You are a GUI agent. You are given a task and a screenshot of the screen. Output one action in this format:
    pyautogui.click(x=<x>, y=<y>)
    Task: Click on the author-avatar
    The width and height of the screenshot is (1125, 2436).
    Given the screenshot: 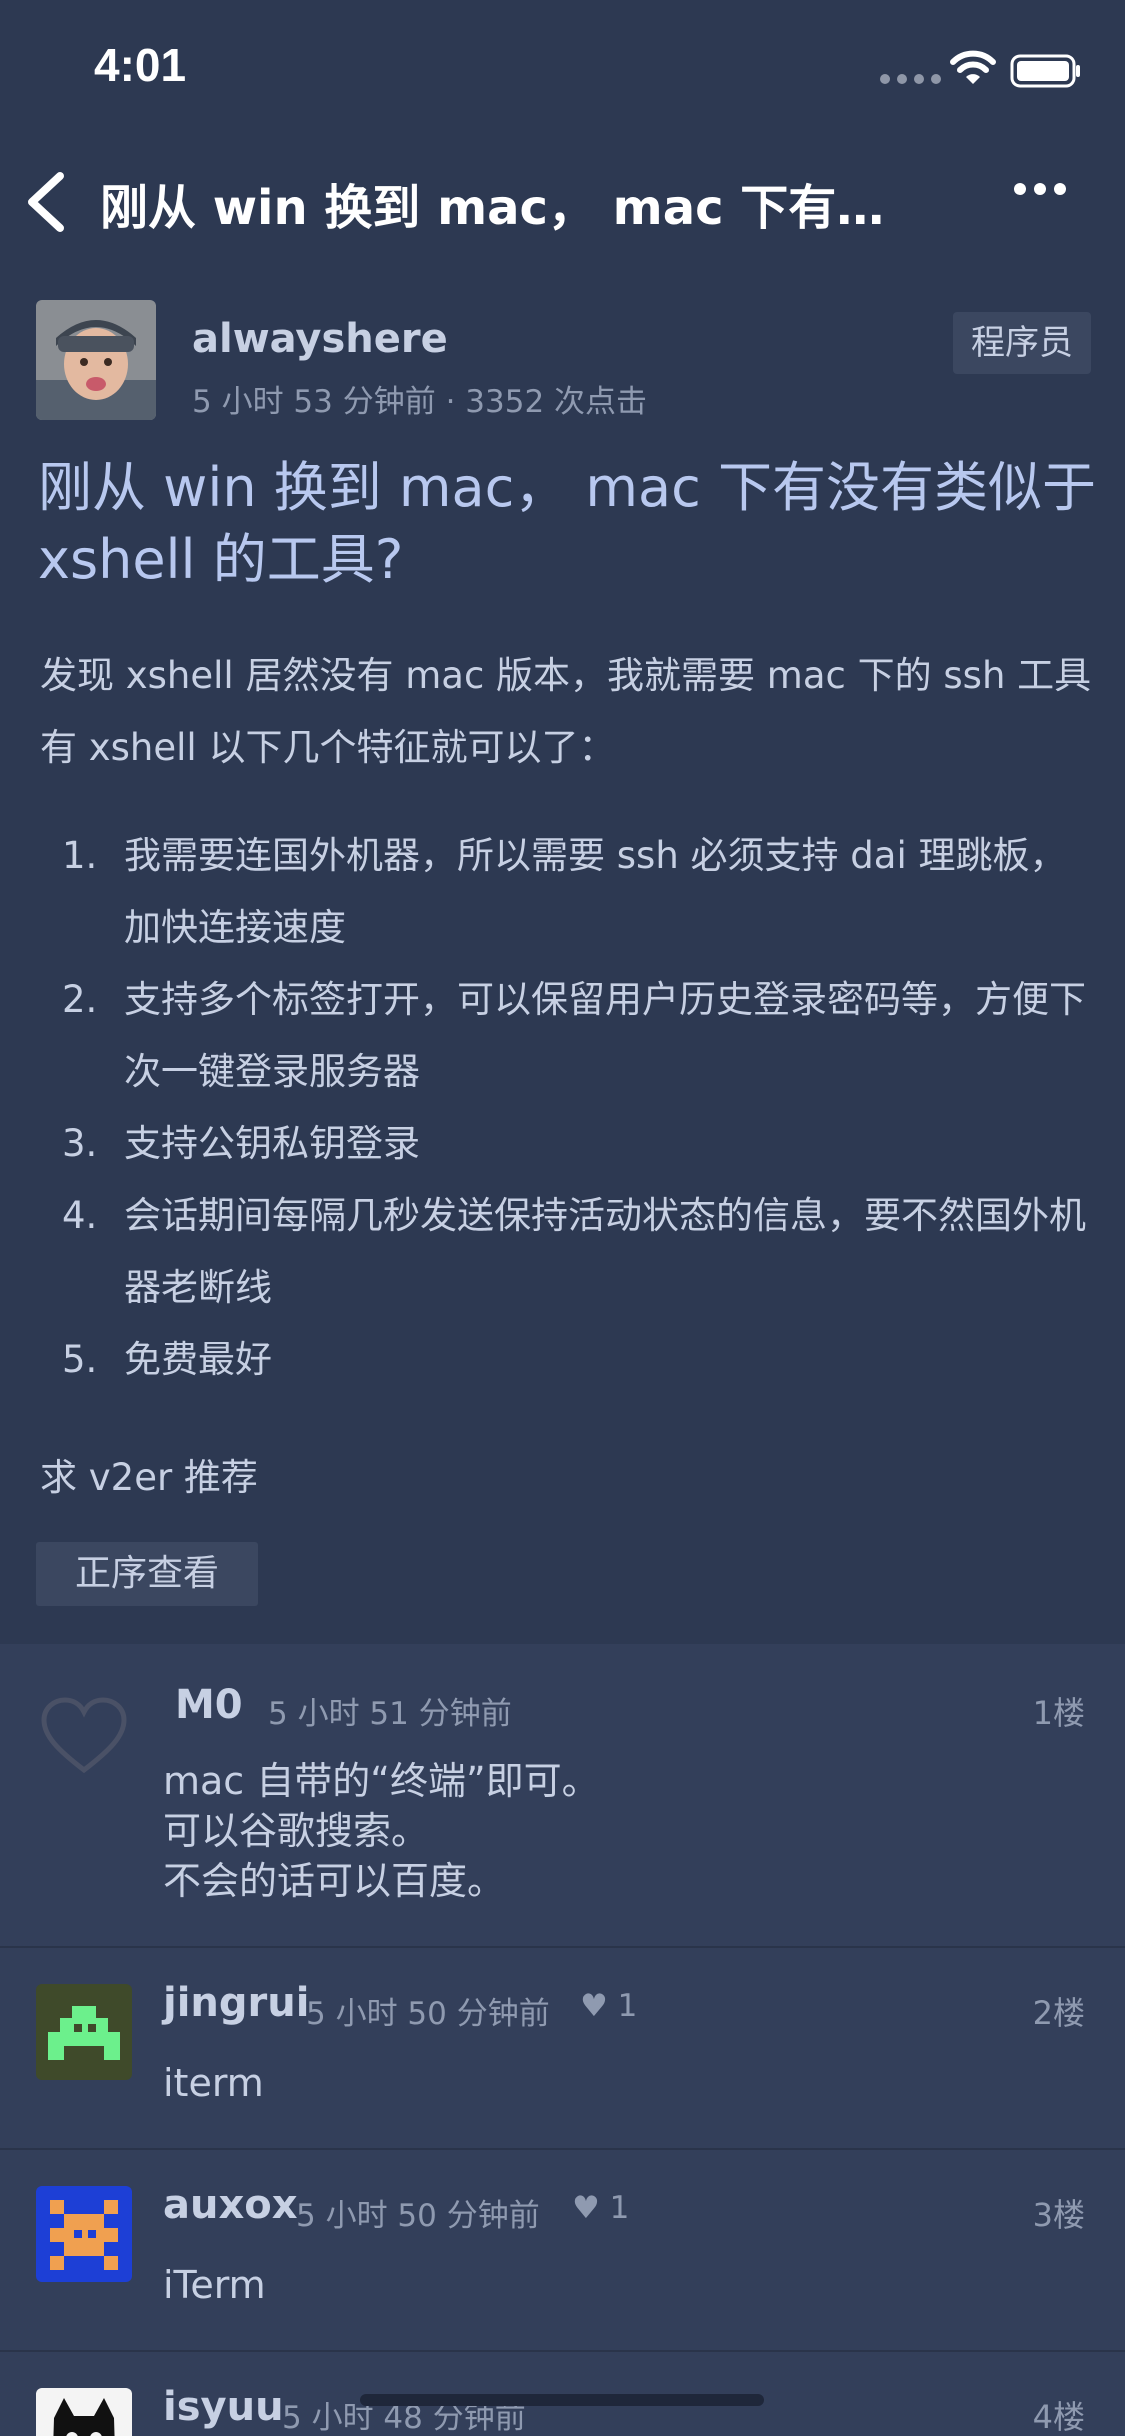 What is the action you would take?
    pyautogui.click(x=96, y=360)
    